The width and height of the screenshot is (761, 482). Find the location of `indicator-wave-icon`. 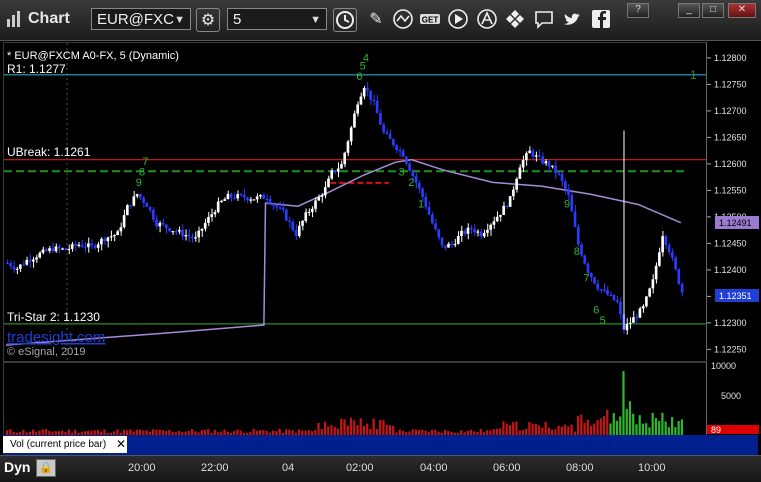

indicator-wave-icon is located at coordinates (403, 19).